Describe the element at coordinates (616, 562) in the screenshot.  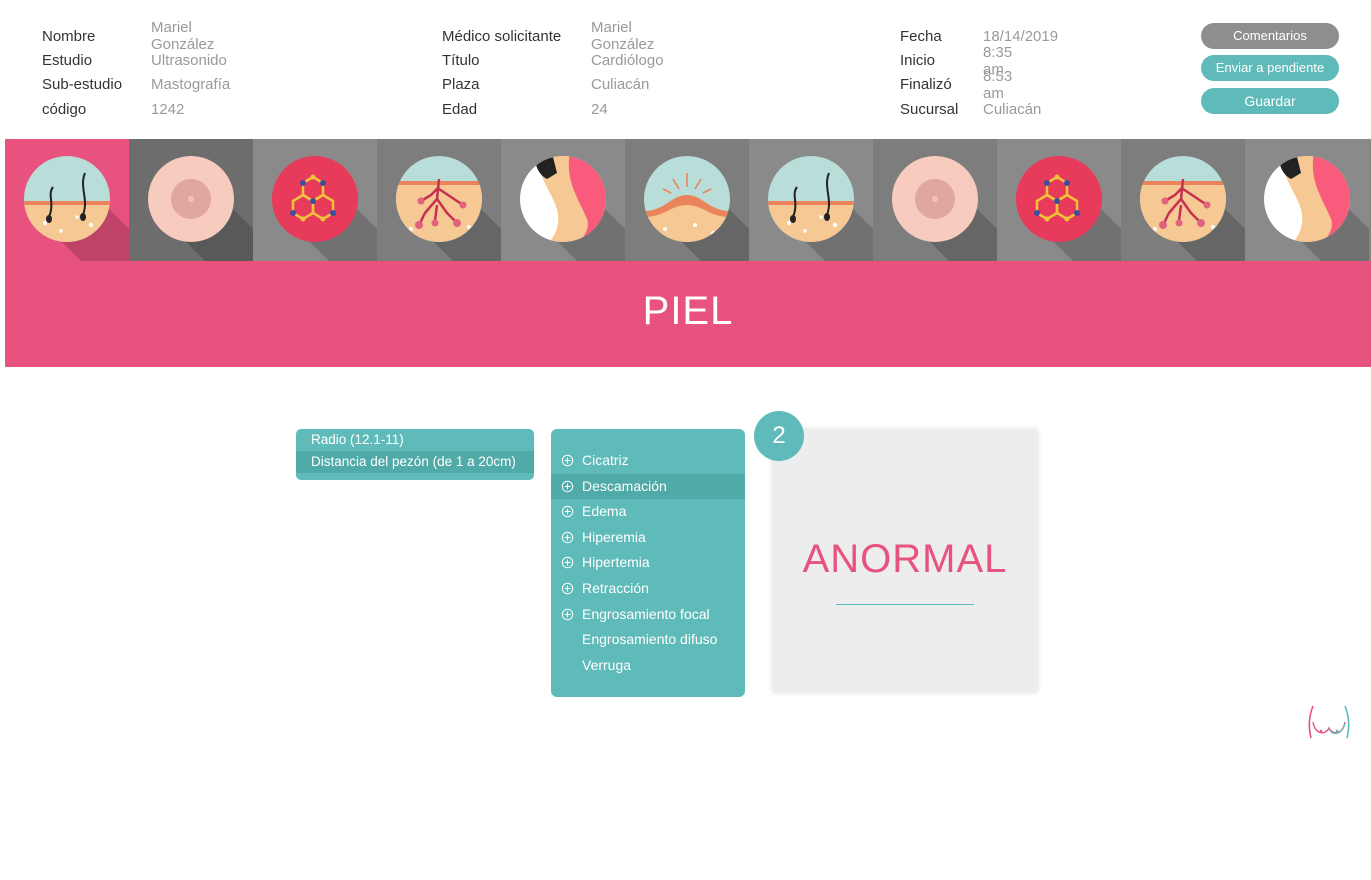
I see `finding-label: Hipertemia` at that location.